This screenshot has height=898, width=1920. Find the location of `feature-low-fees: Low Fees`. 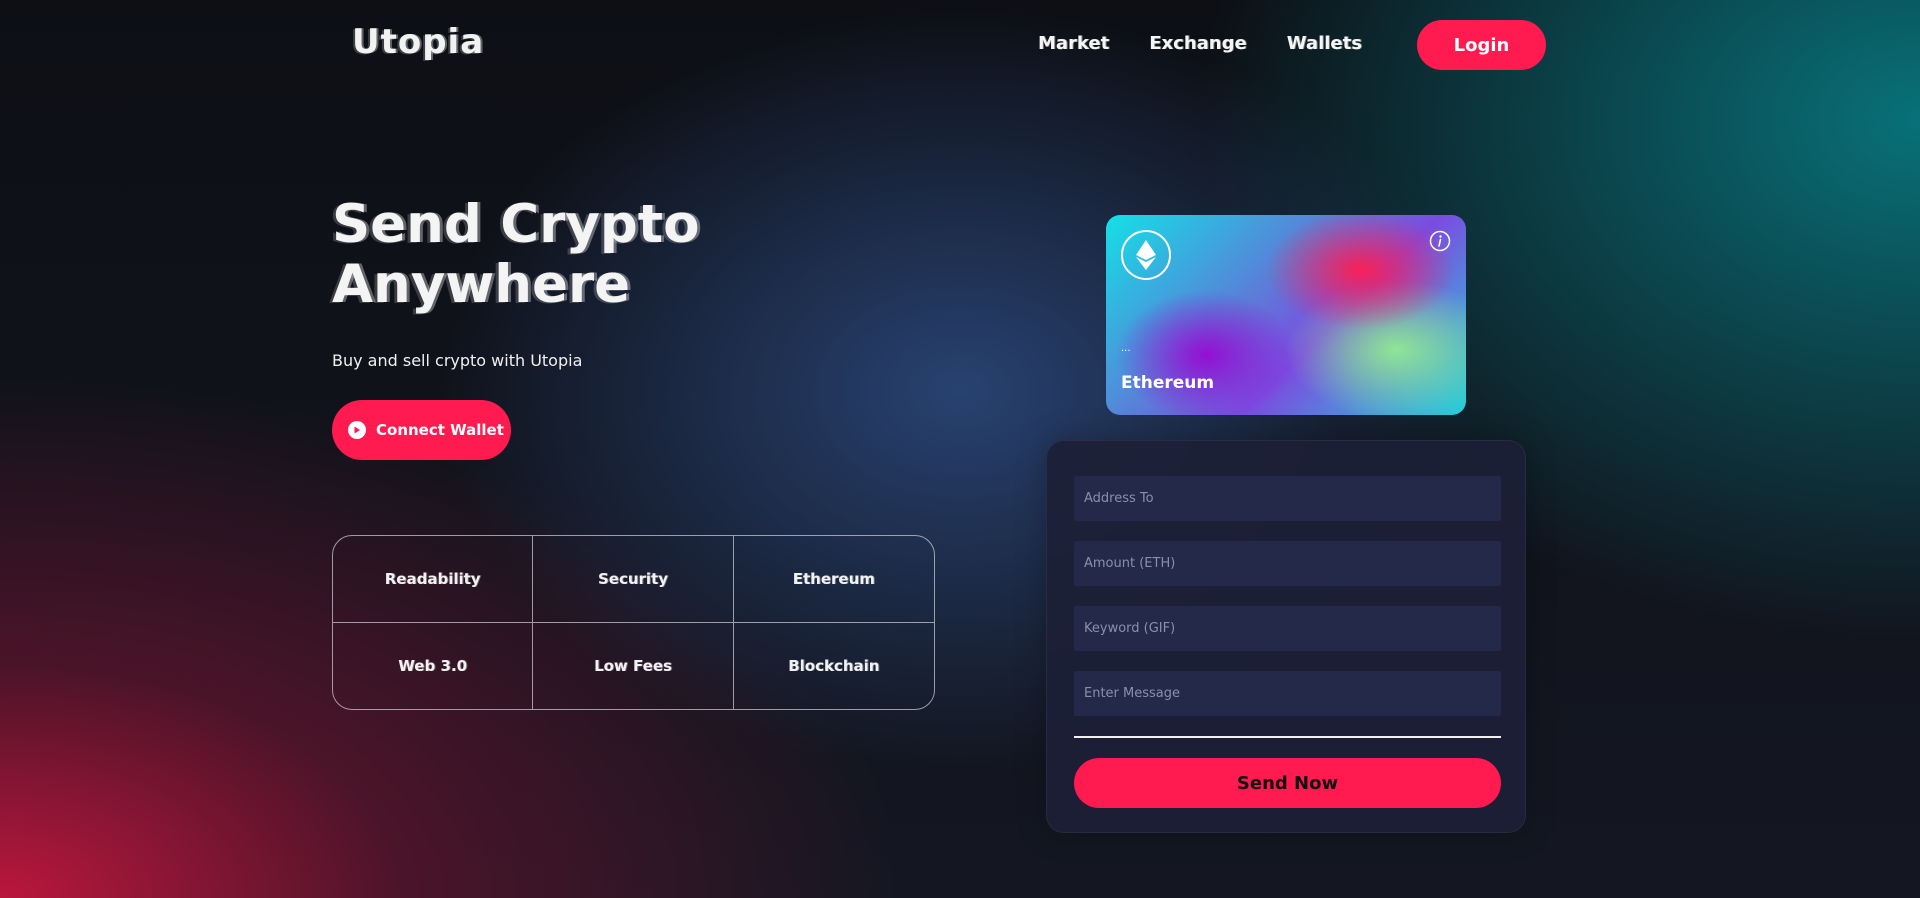

feature-low-fees: Low Fees is located at coordinates (633, 665).